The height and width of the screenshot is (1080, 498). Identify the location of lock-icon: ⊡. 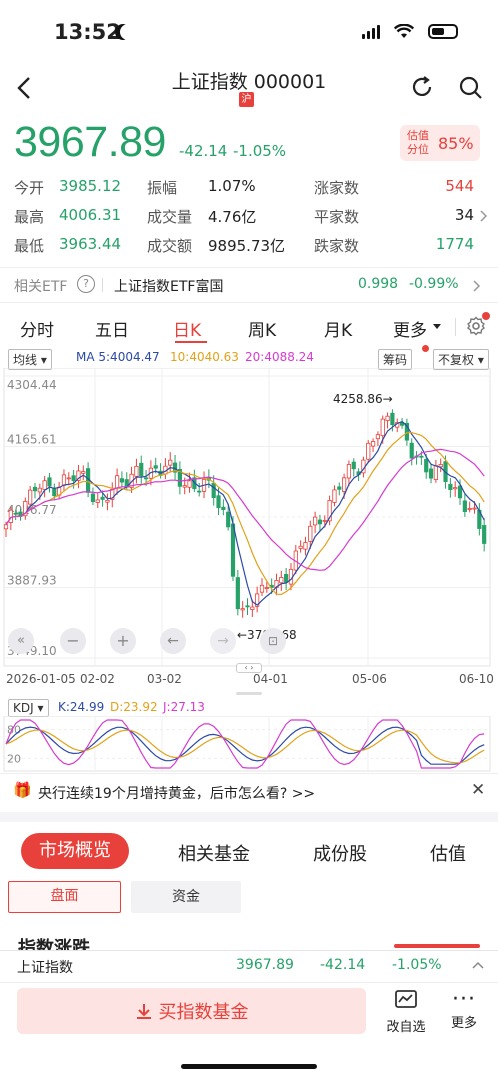
(273, 641).